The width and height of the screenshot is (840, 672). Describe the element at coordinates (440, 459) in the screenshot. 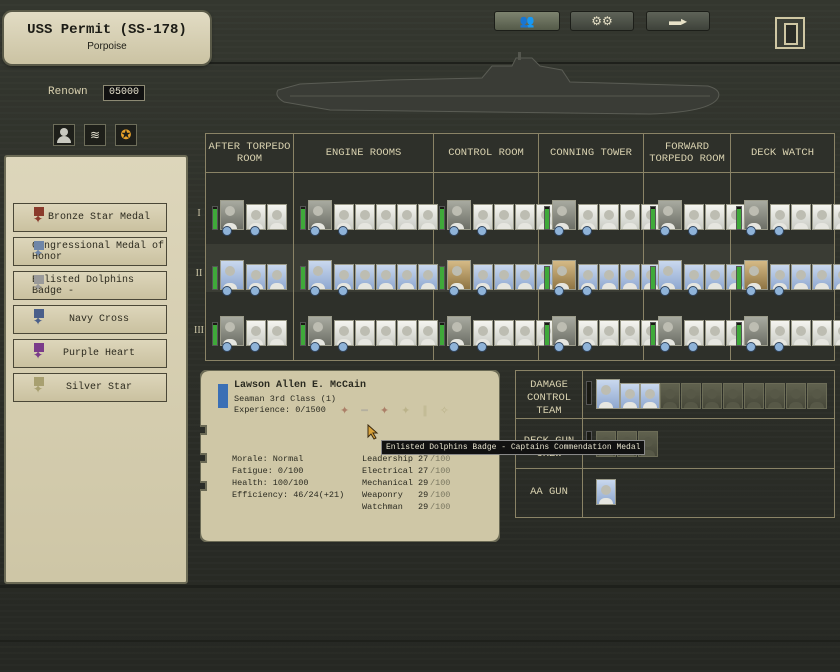

I see `skill-max: /100` at that location.